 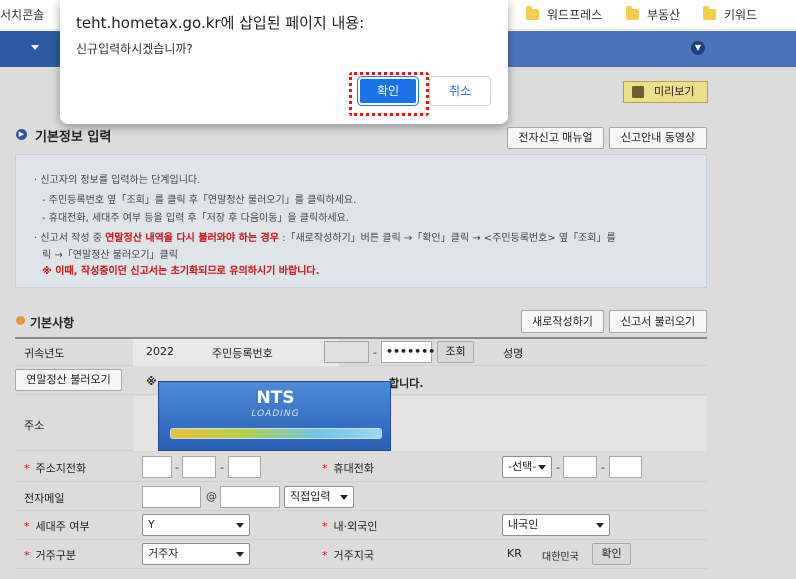 I want to click on name-label: 성명, so click(x=513, y=353).